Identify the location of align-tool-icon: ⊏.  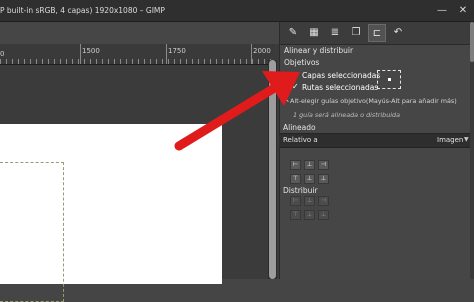
(377, 33).